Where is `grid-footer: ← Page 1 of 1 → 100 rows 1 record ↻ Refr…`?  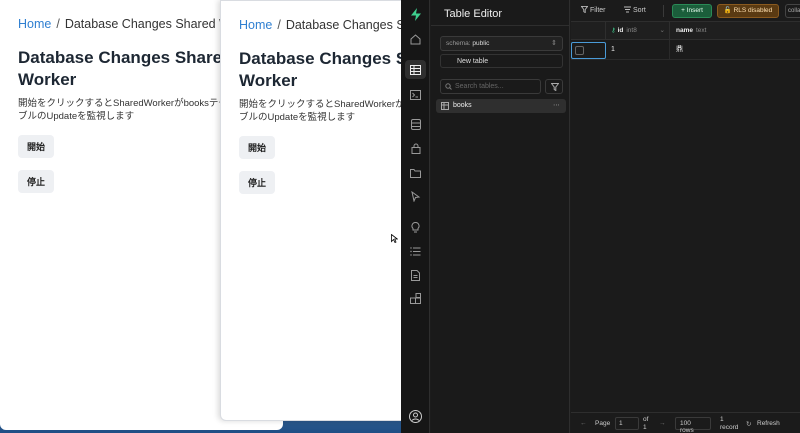
grid-footer: ← Page 1 of 1 → 100 rows 1 record ↻ Refr… is located at coordinates (685, 422).